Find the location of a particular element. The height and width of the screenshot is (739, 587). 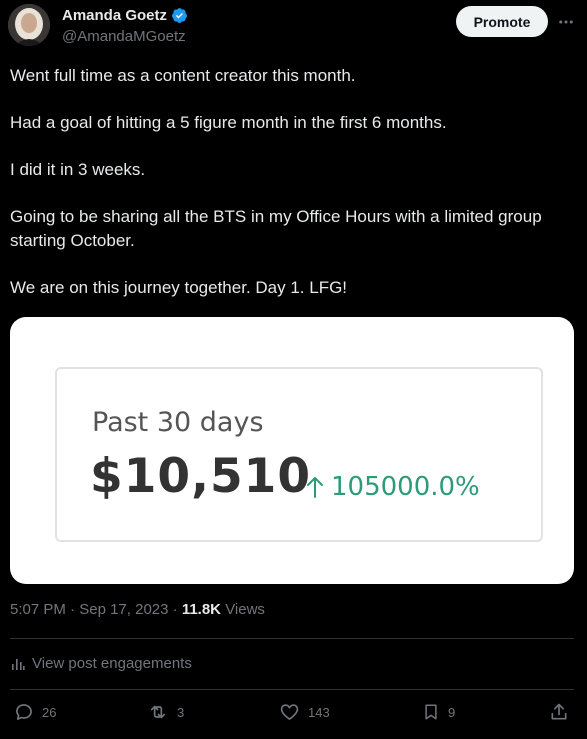

reply-count: 26 is located at coordinates (49, 712).